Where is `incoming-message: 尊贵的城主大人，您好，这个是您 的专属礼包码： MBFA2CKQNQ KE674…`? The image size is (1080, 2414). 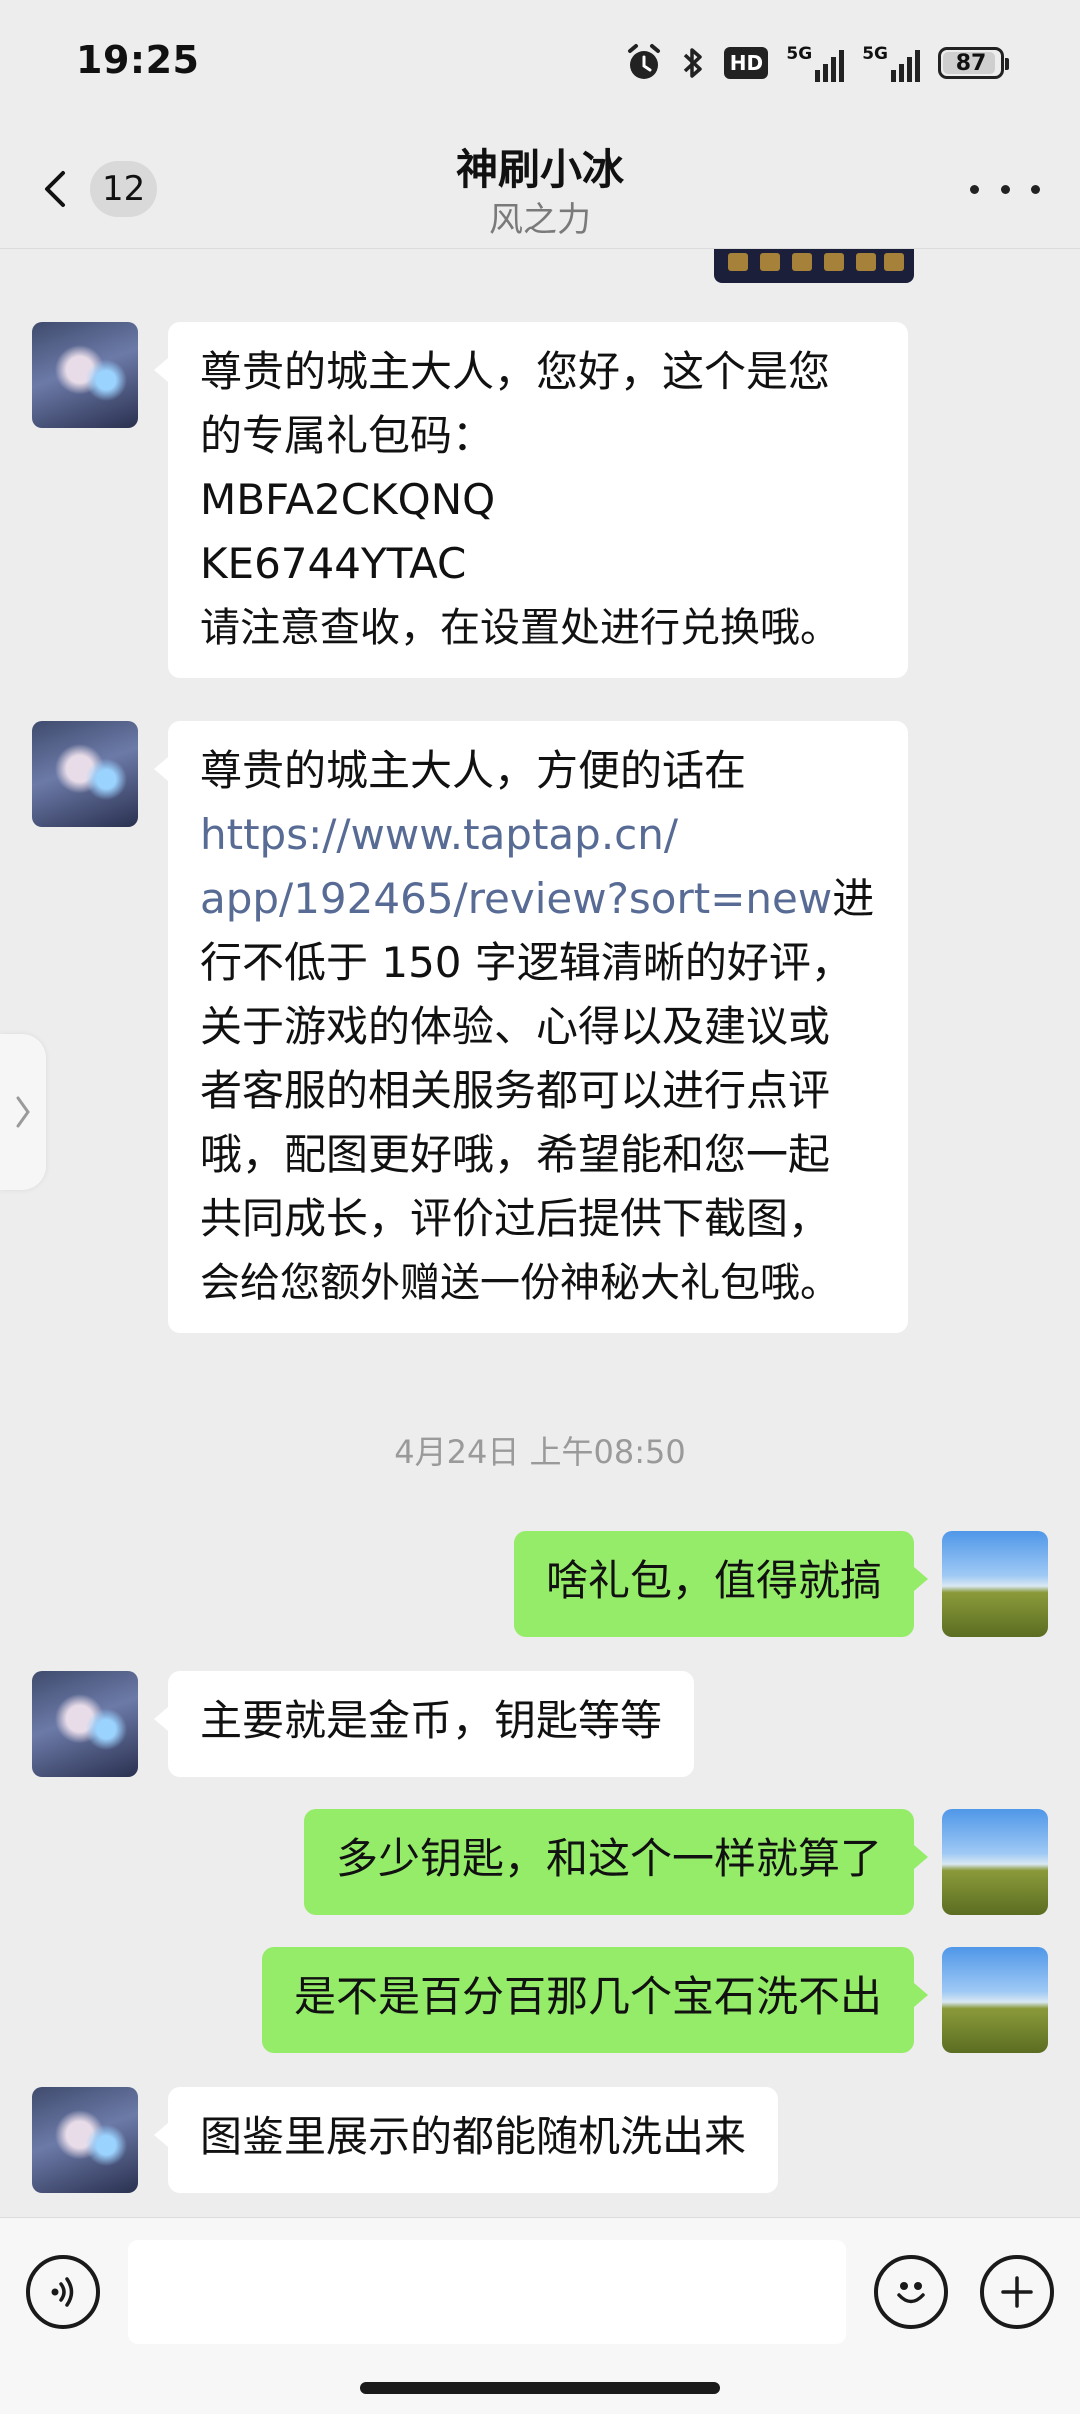
incoming-message: 尊贵的城主大人，您好，这个是您 的专属礼包码： MBFA2CKQNQ KE674… is located at coordinates (531, 500).